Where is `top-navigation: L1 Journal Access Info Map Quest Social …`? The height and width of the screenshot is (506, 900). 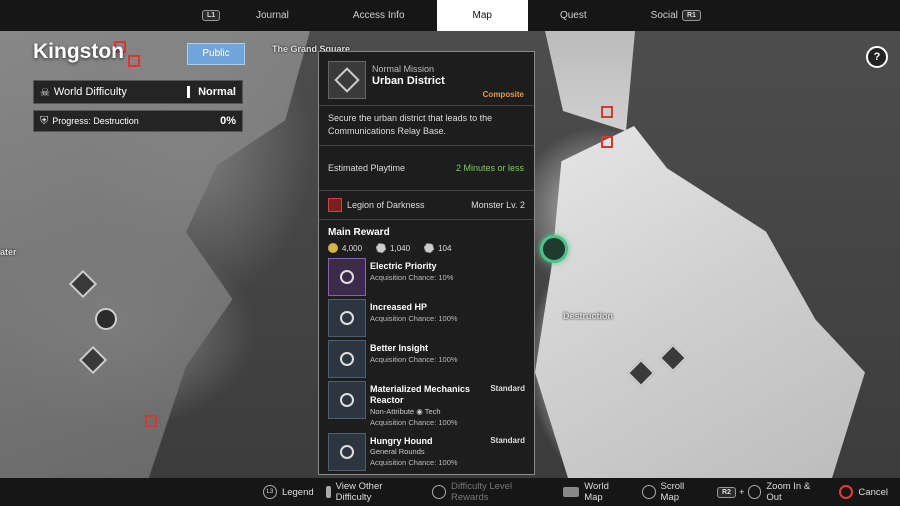 top-navigation: L1 Journal Access Info Map Quest Social … is located at coordinates (450, 15).